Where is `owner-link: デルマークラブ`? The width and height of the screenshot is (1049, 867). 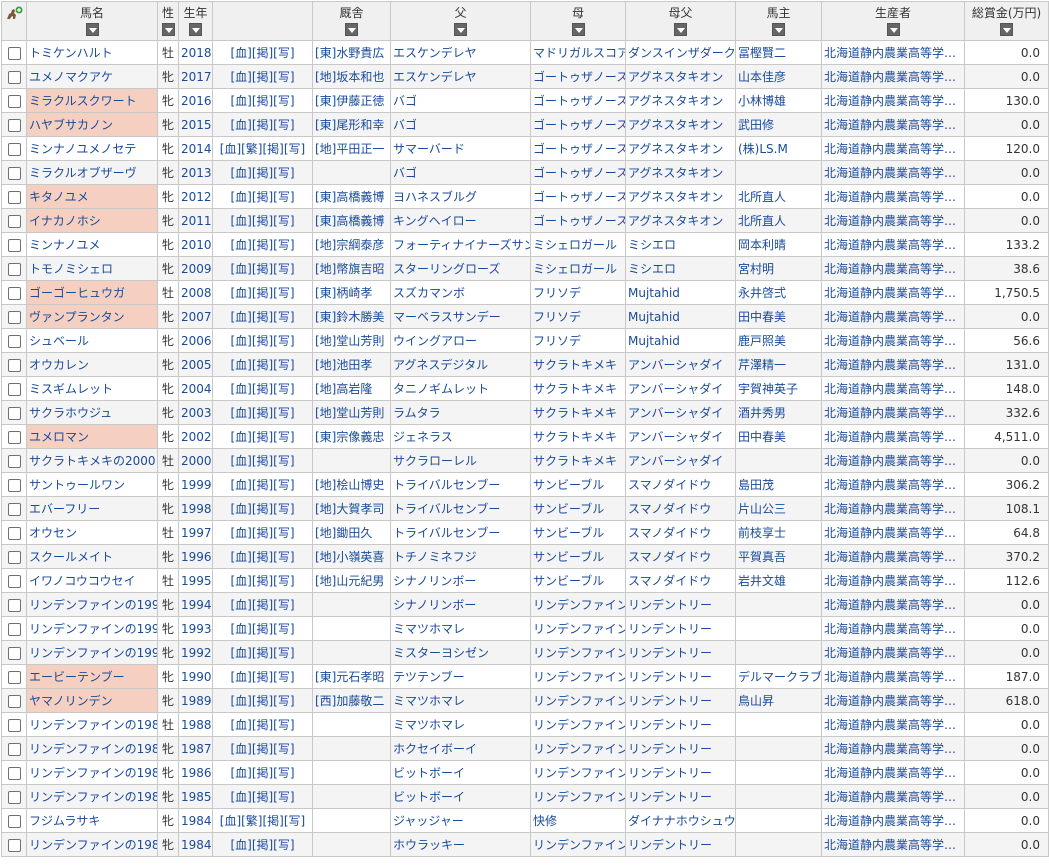 owner-link: デルマークラブ is located at coordinates (779, 677).